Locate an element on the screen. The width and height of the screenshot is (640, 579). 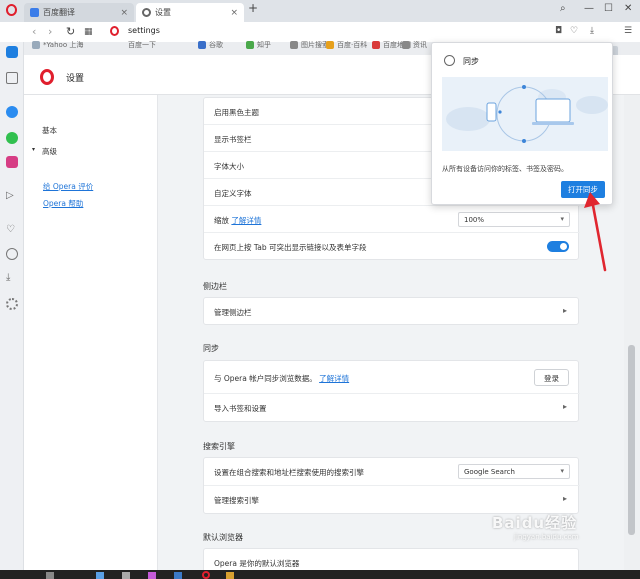
baidu-watermark: Baidu经验 jingyan.baidu.com is located at coordinates (551, 531).